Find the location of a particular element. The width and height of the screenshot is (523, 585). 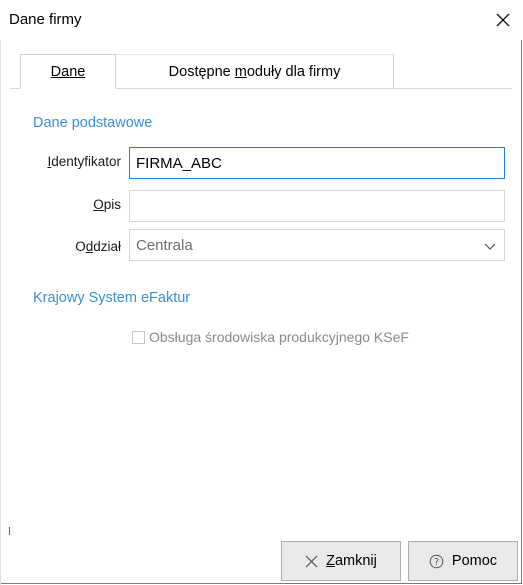

ksef-production-checkbox-label: Obsługa środowiska produkcyjnego KSeF is located at coordinates (279, 337).